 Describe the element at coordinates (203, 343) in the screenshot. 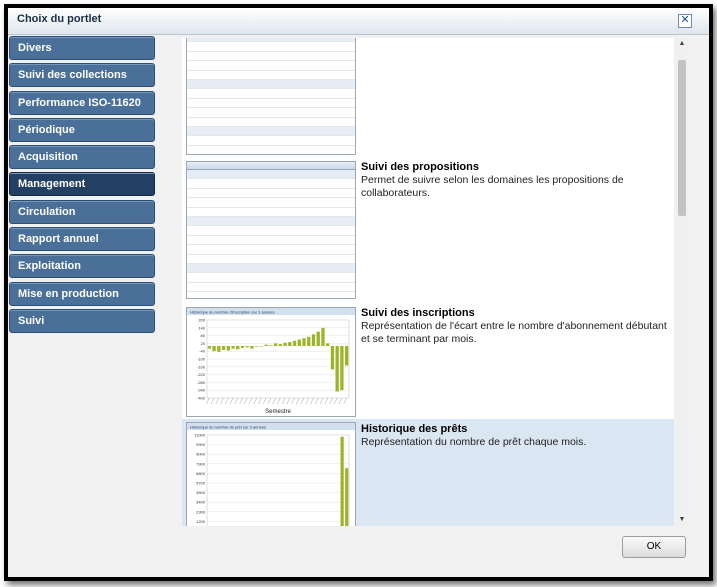

I see `y-tick-label: 20` at that location.